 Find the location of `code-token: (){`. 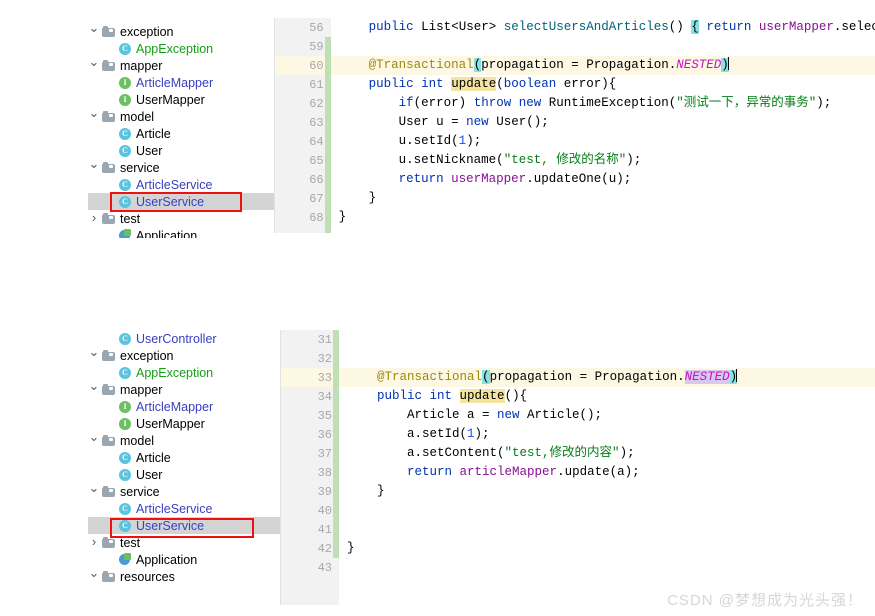

code-token: (){ is located at coordinates (516, 396).